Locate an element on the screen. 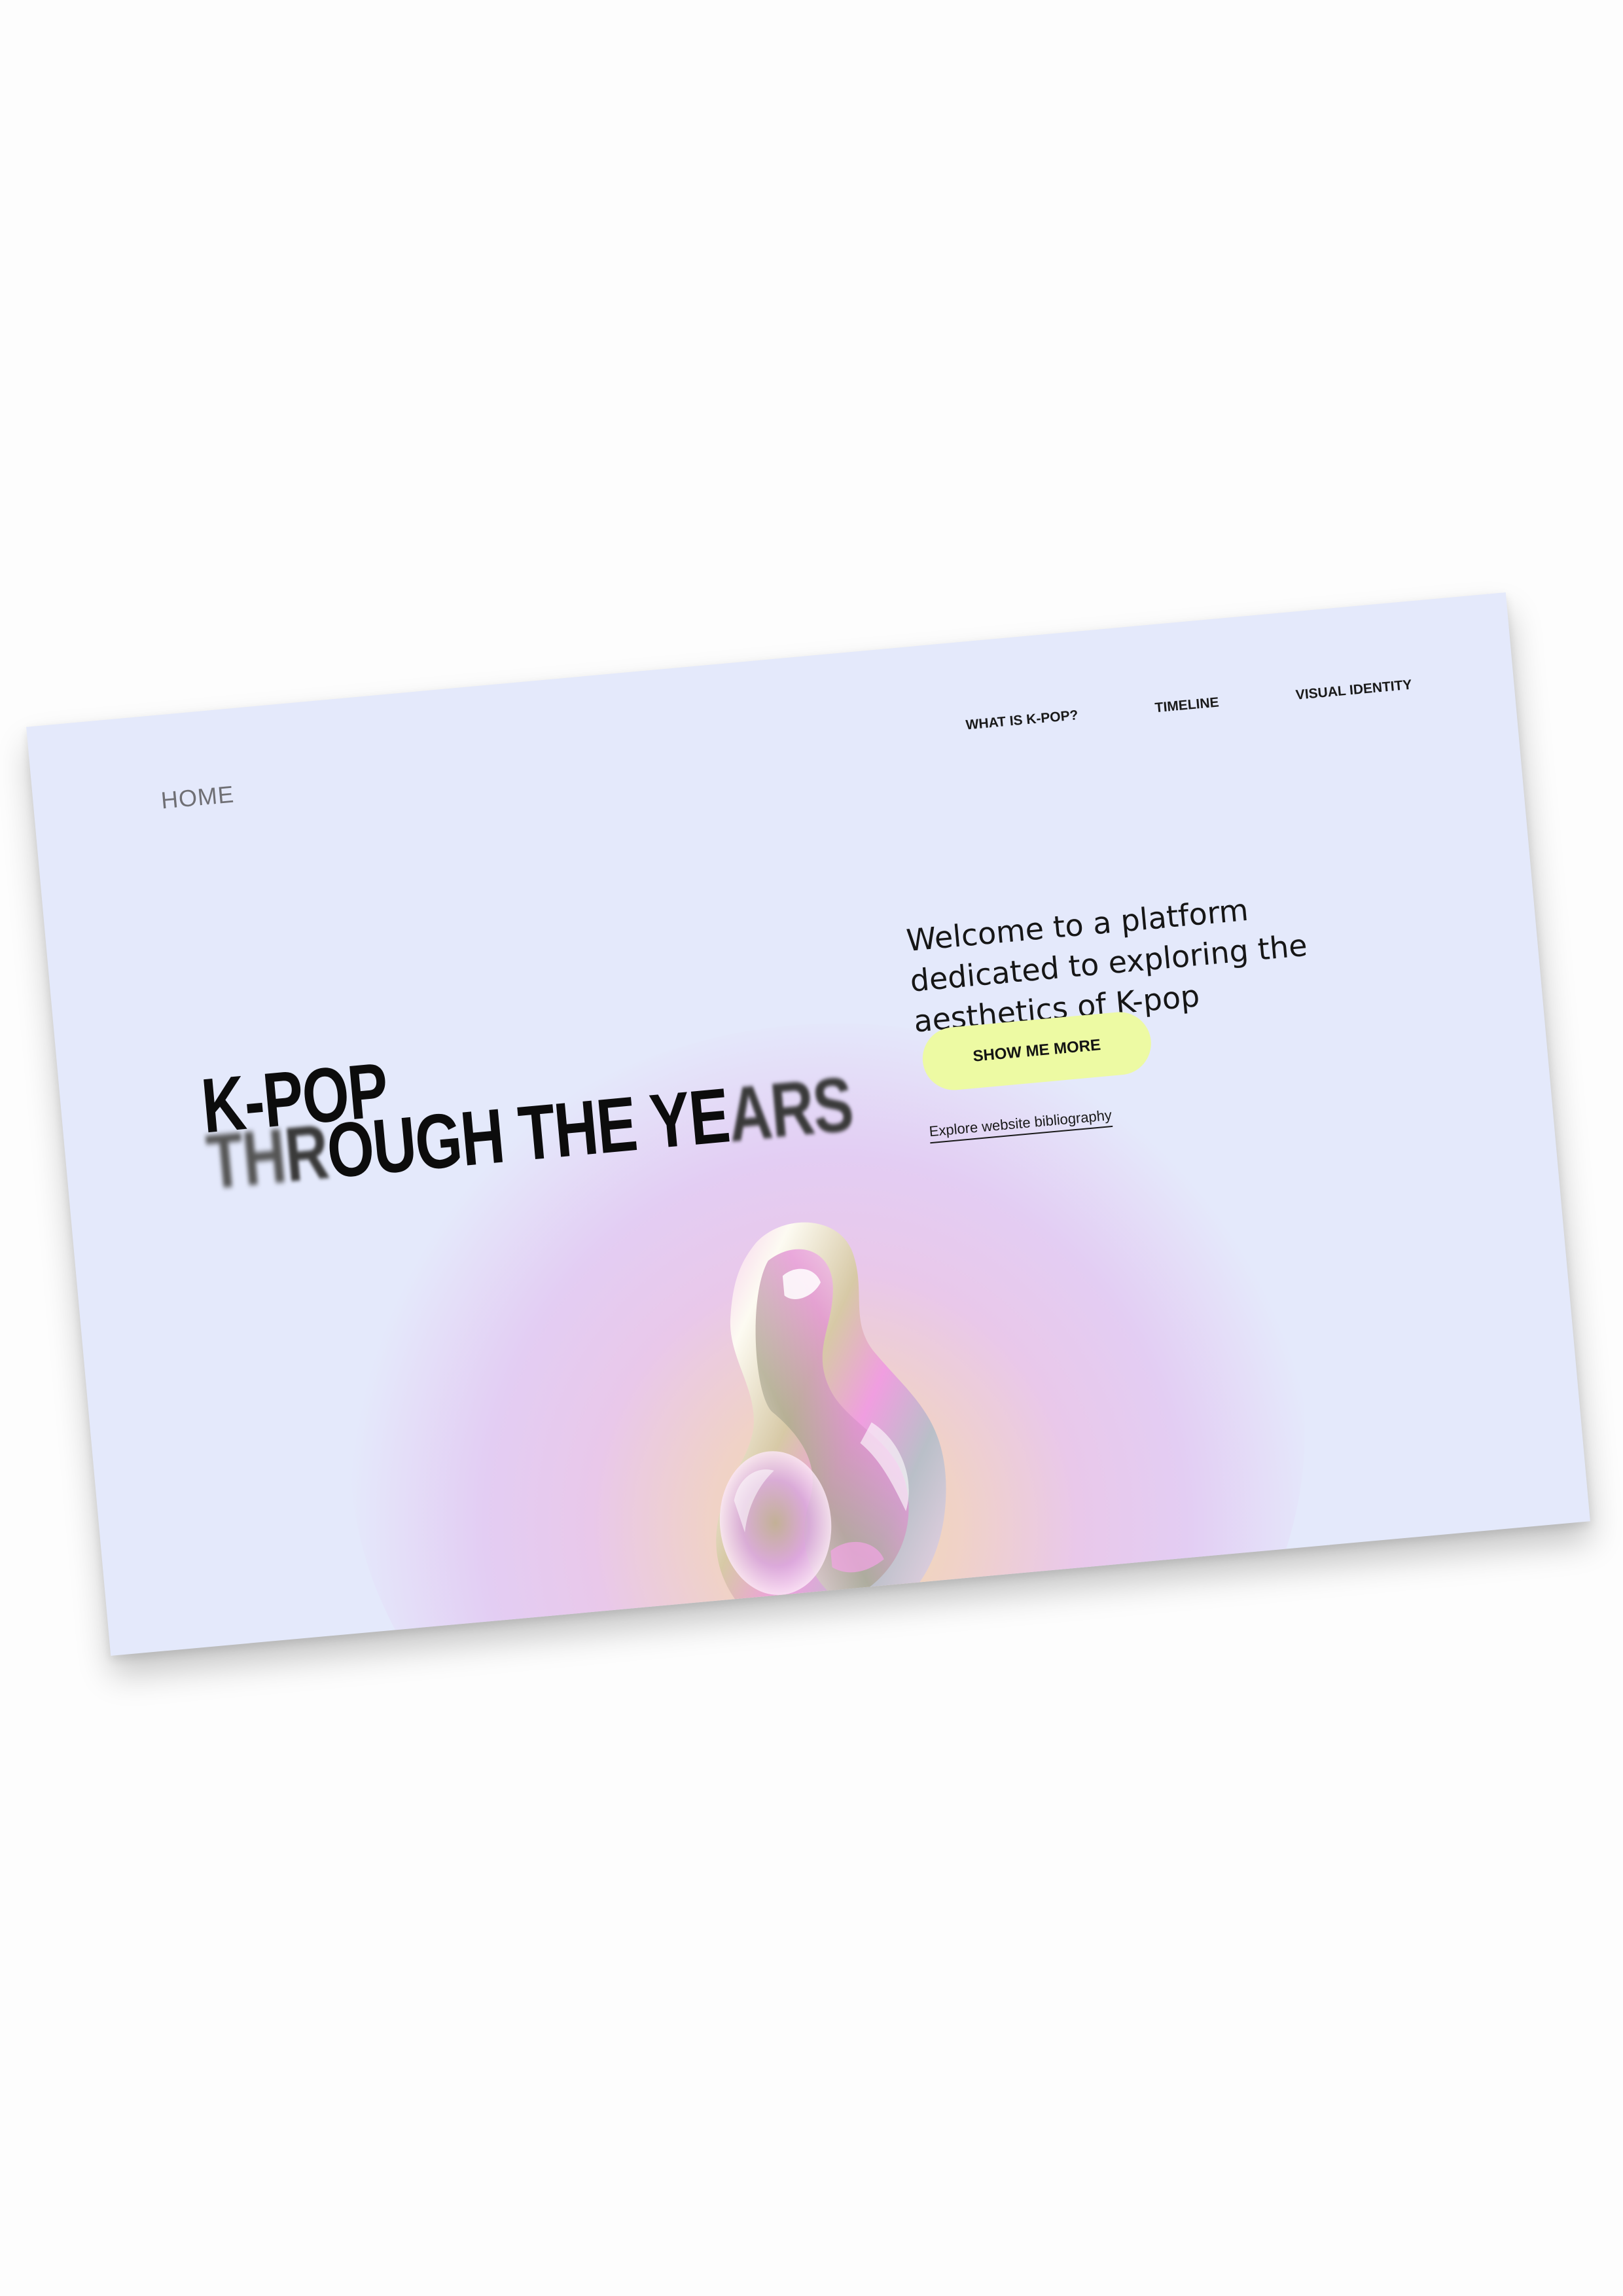 Image resolution: width=1623 pixels, height=2296 pixels. iridescent-blob-icon is located at coordinates (831, 1429).